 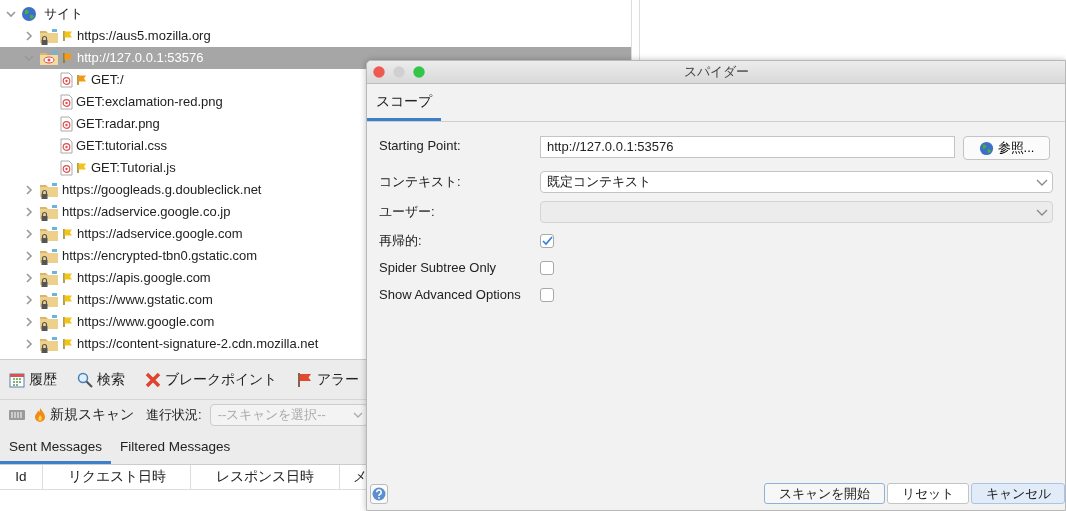 What do you see at coordinates (84, 415) in the screenshot?
I see `new-scan-button: 新規スキャン` at bounding box center [84, 415].